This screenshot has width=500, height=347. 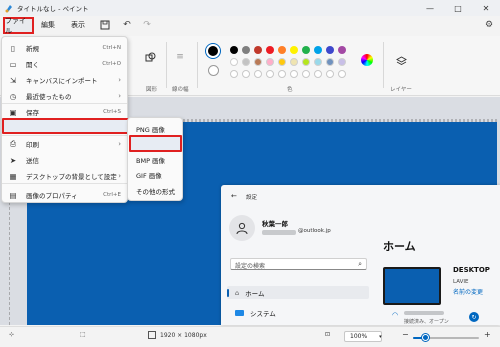 I want to click on file-menu-item: ⎙ 印刷 ›, so click(x=64, y=144).